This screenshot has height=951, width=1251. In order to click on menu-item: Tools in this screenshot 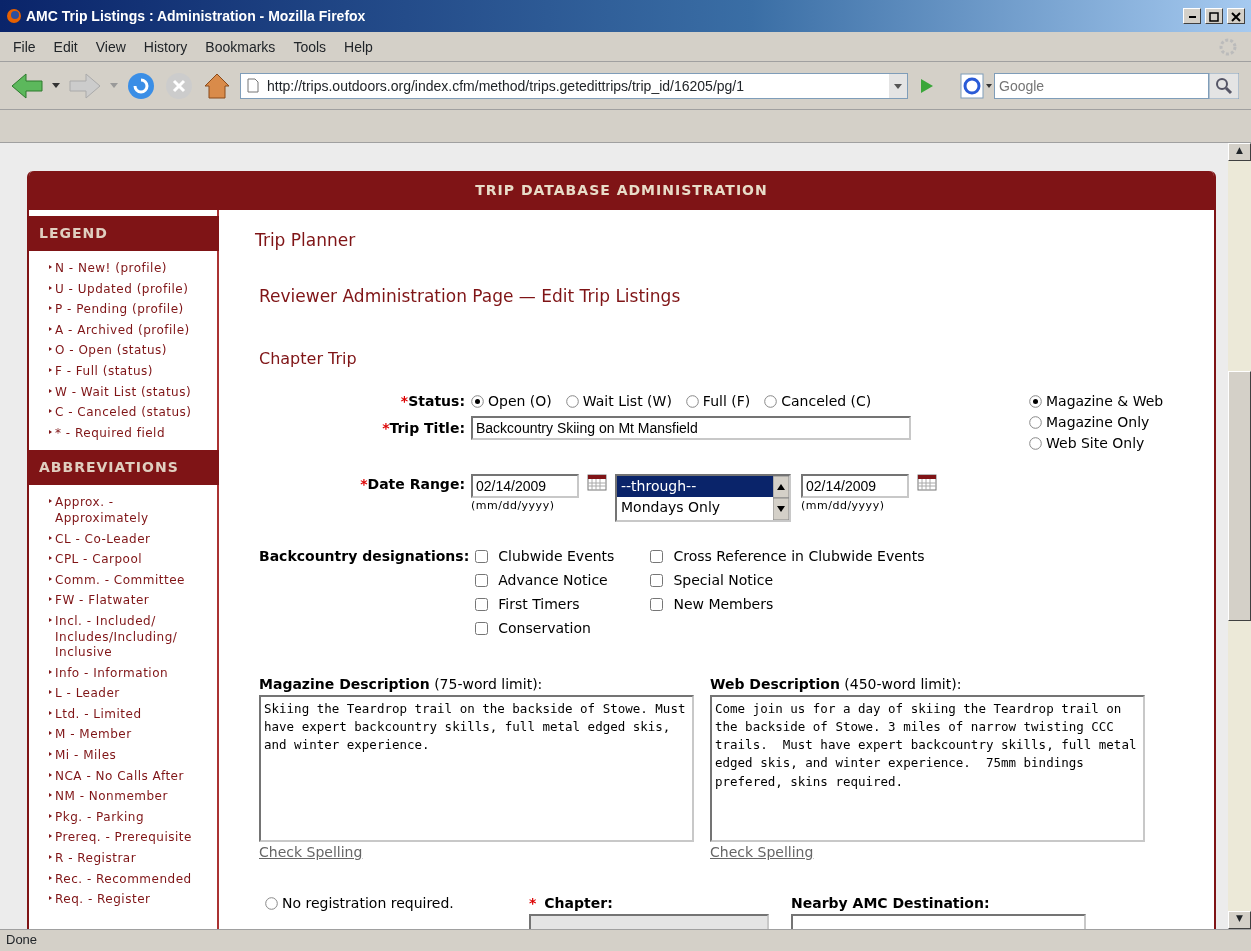, I will do `click(310, 46)`.